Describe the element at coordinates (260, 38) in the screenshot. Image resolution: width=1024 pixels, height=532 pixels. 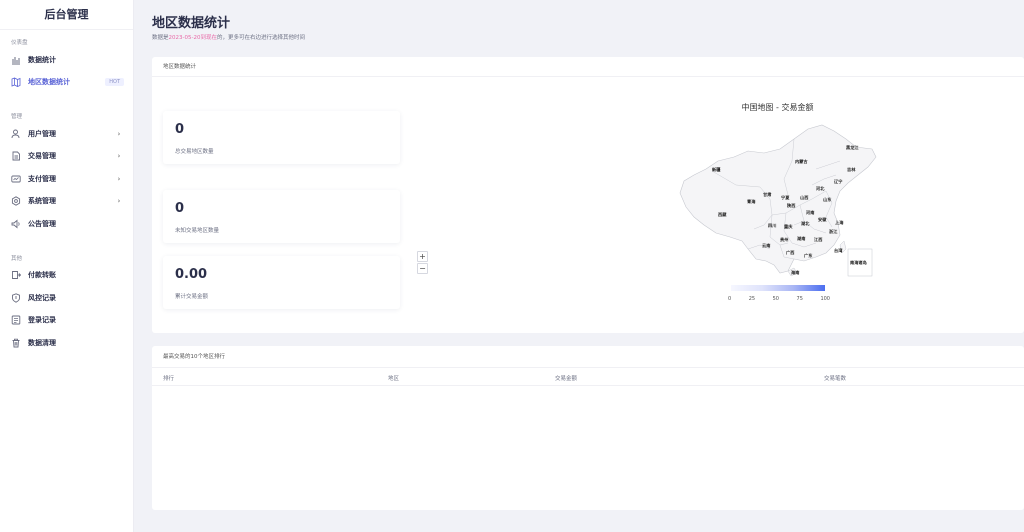
I see `subtitle-suffix: 的，更多可在右边进行选择其他时间` at that location.